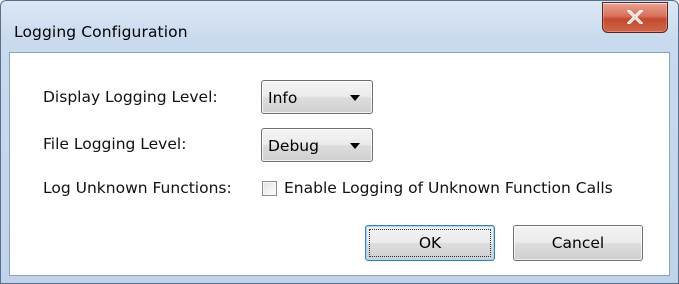 This screenshot has width=679, height=284. Describe the element at coordinates (137, 188) in the screenshot. I see `log-unknown-functions-label: Log Unknown Functions:` at that location.